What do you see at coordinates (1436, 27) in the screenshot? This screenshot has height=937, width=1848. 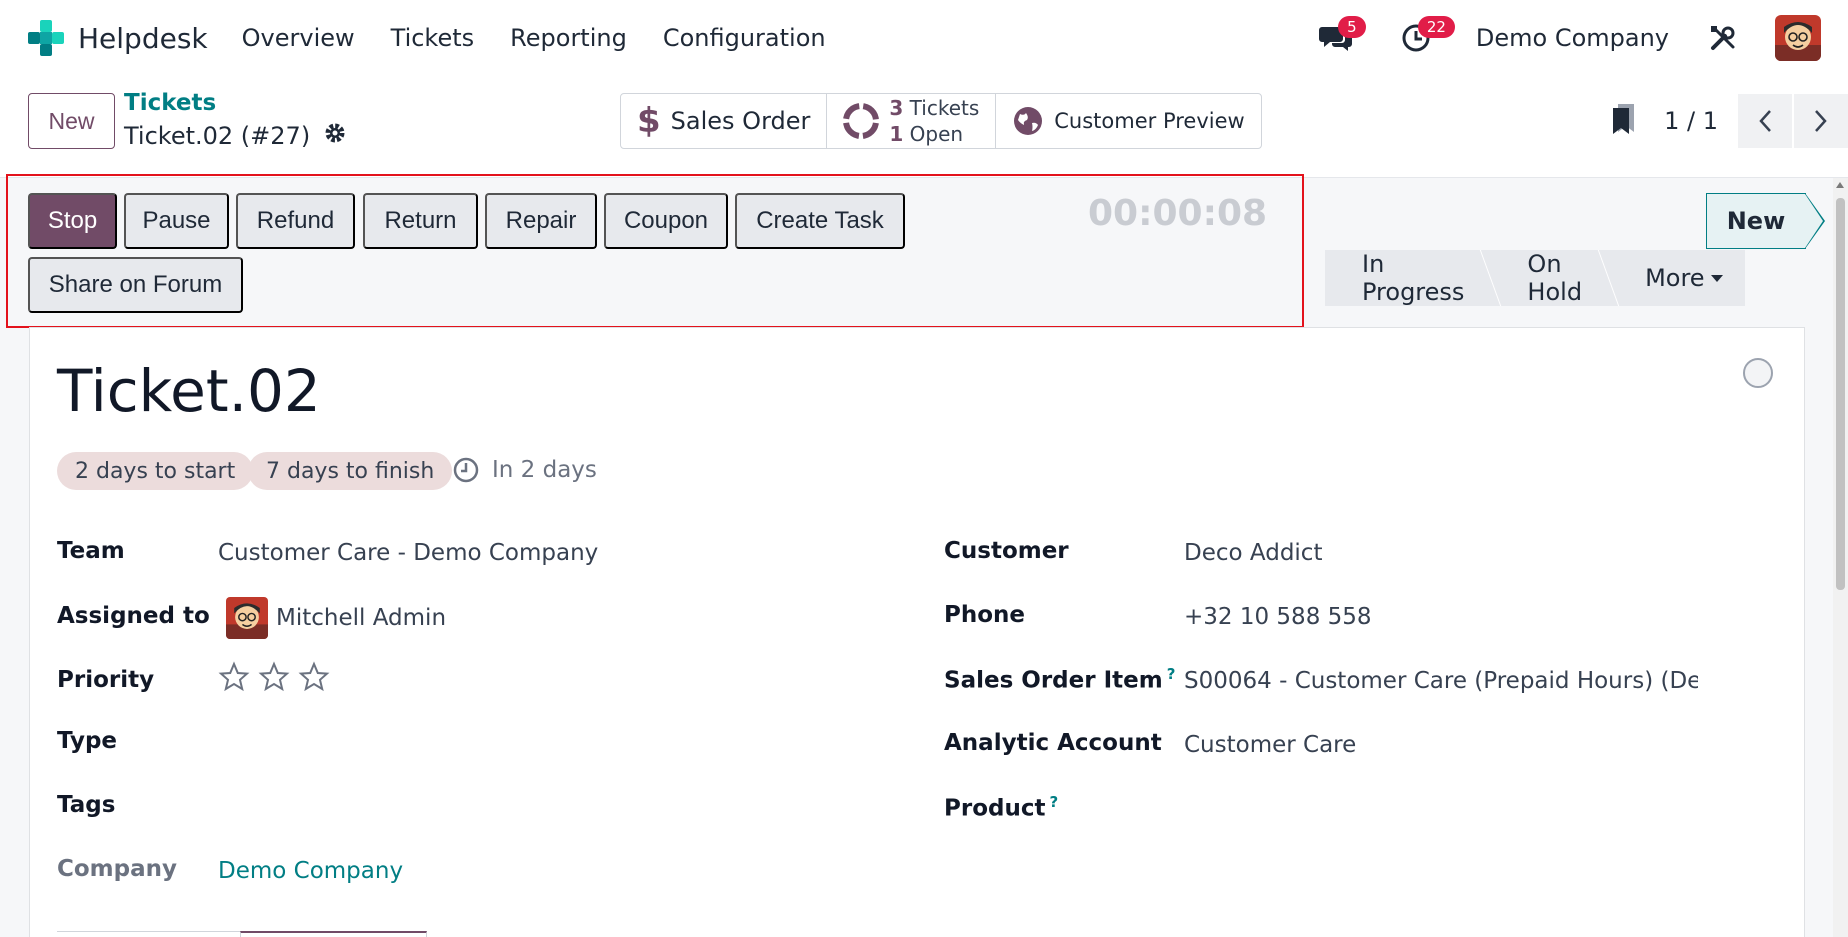 I see `activities-badge: 22` at bounding box center [1436, 27].